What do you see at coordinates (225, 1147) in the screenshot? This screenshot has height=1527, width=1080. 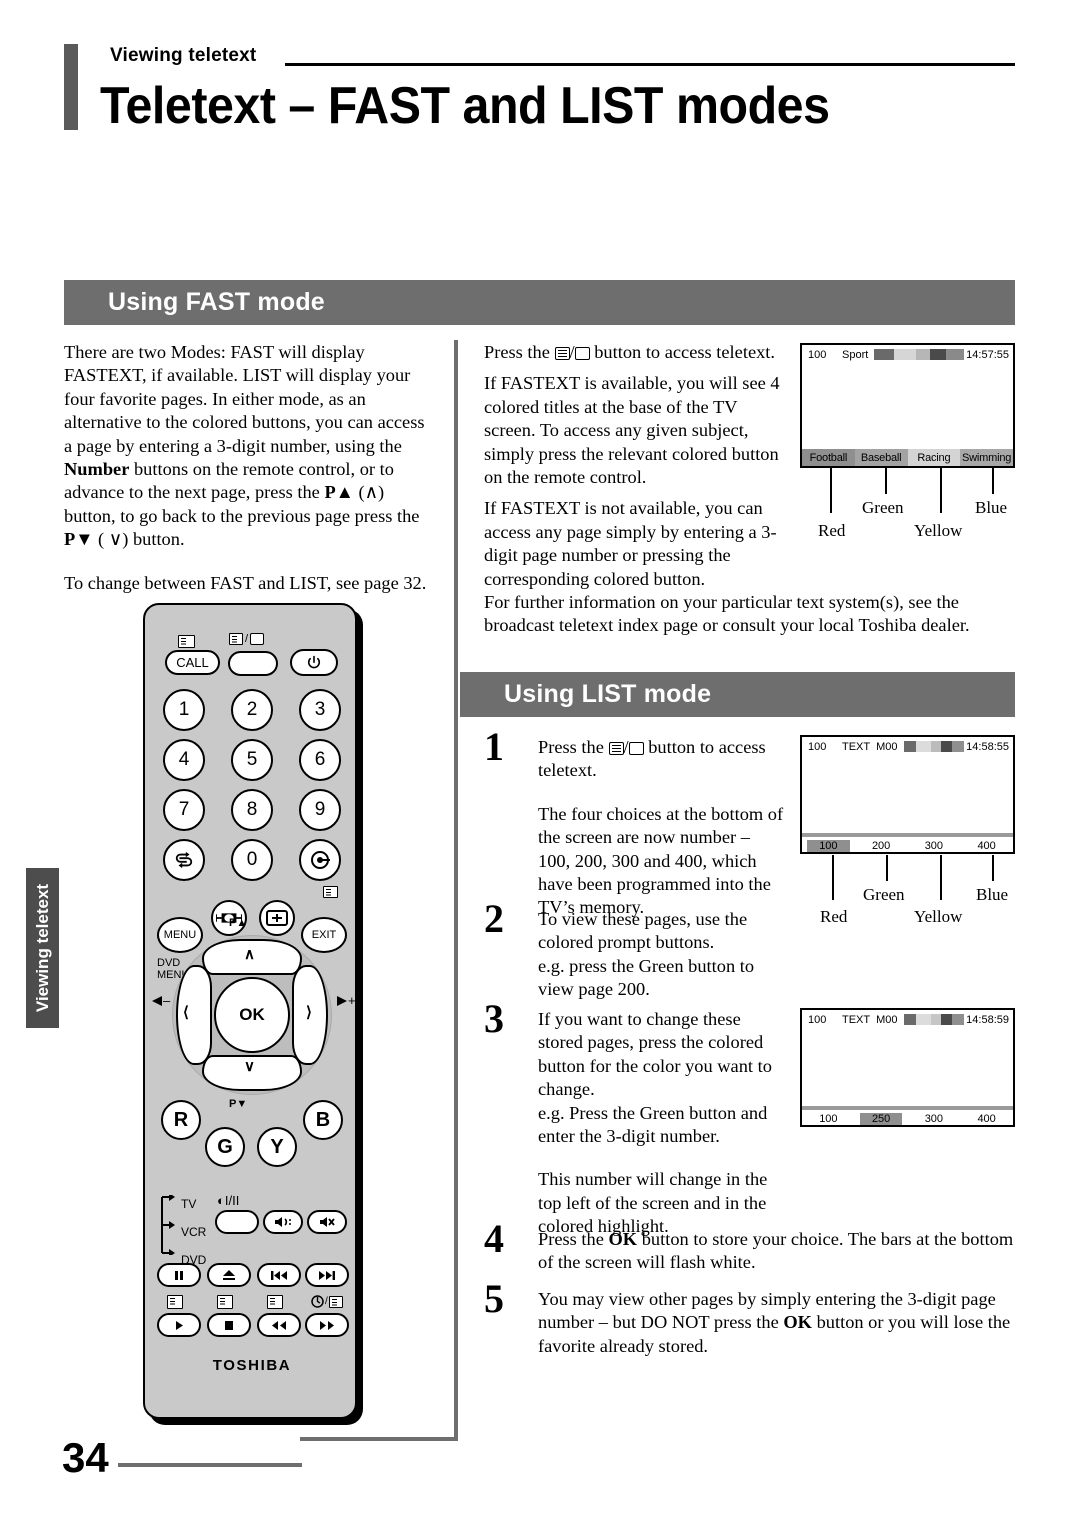 I see `green-color-button: G` at bounding box center [225, 1147].